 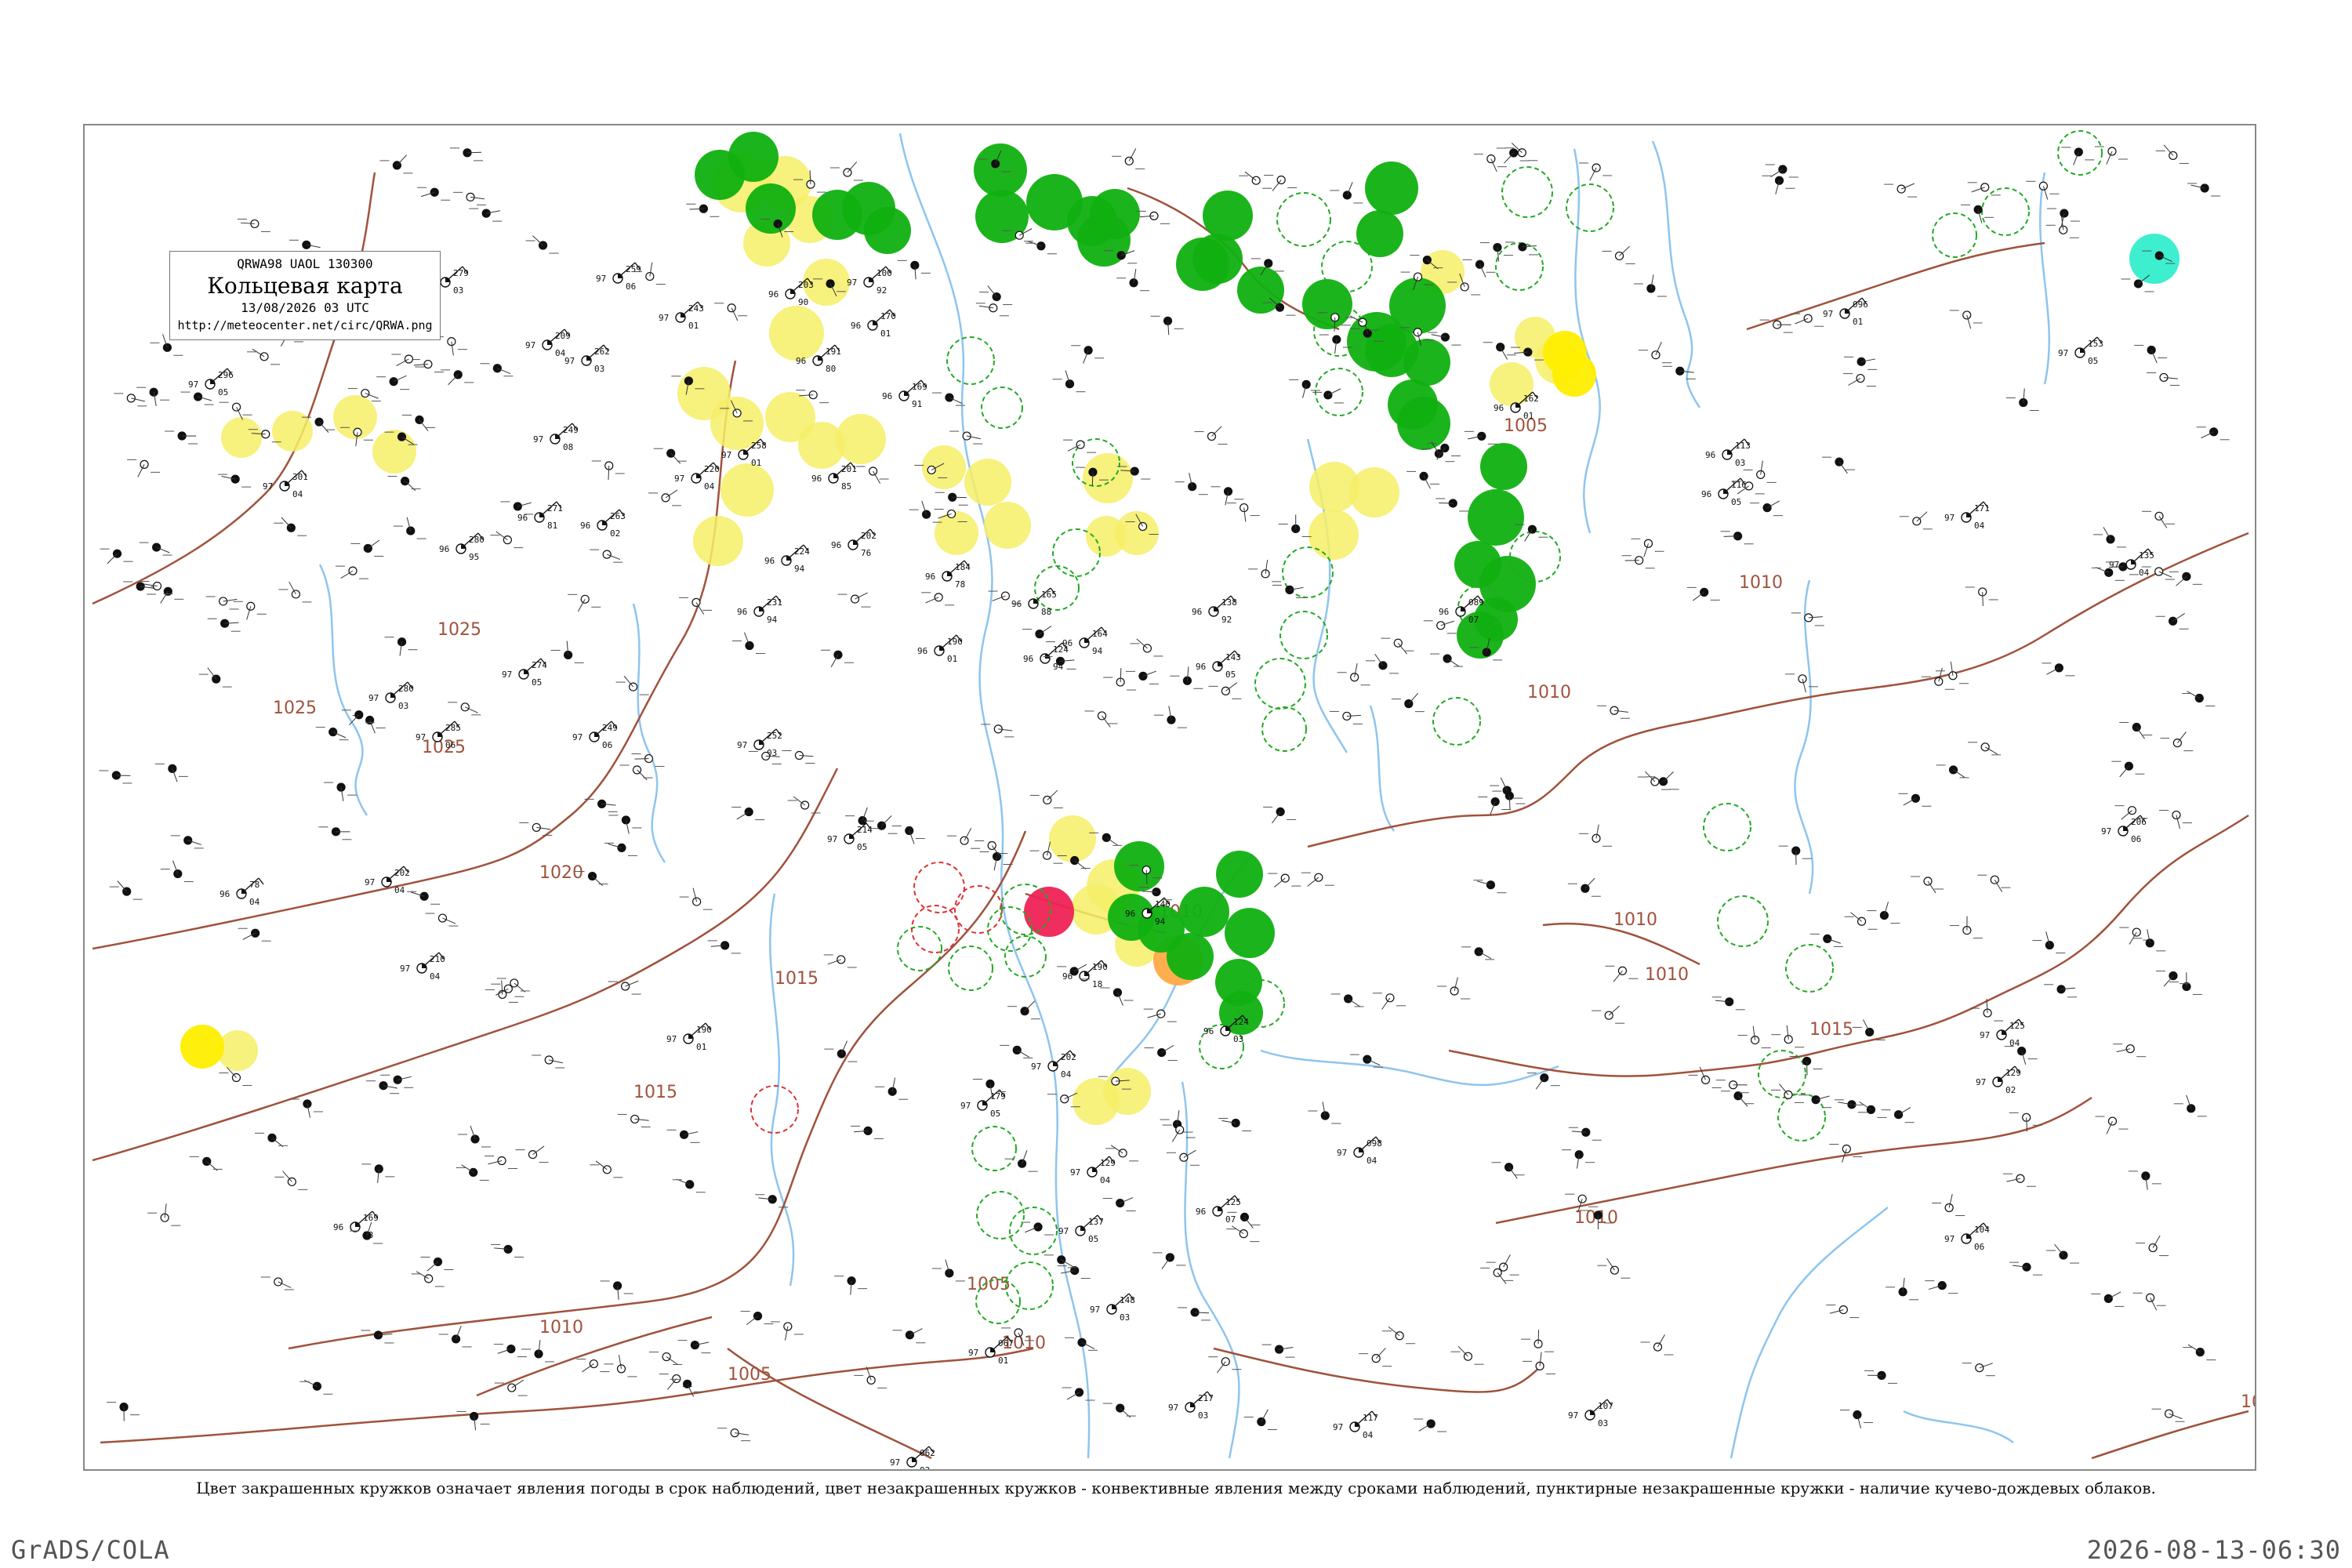 I want to click on map-url: http://meteocenter.net/circ/QRWA.png, so click(x=305, y=325).